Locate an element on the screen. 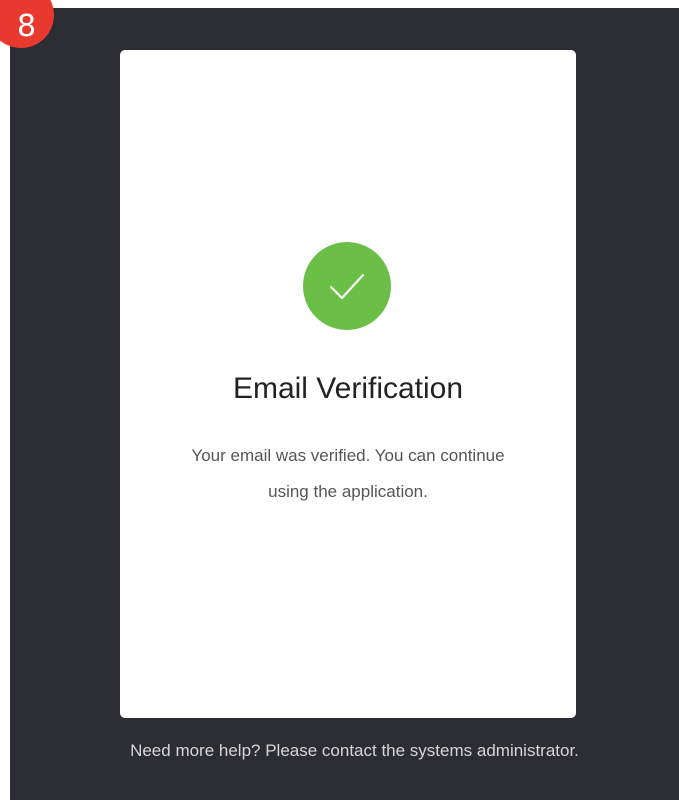 The width and height of the screenshot is (679, 800). step-number: 8 is located at coordinates (27, 26).